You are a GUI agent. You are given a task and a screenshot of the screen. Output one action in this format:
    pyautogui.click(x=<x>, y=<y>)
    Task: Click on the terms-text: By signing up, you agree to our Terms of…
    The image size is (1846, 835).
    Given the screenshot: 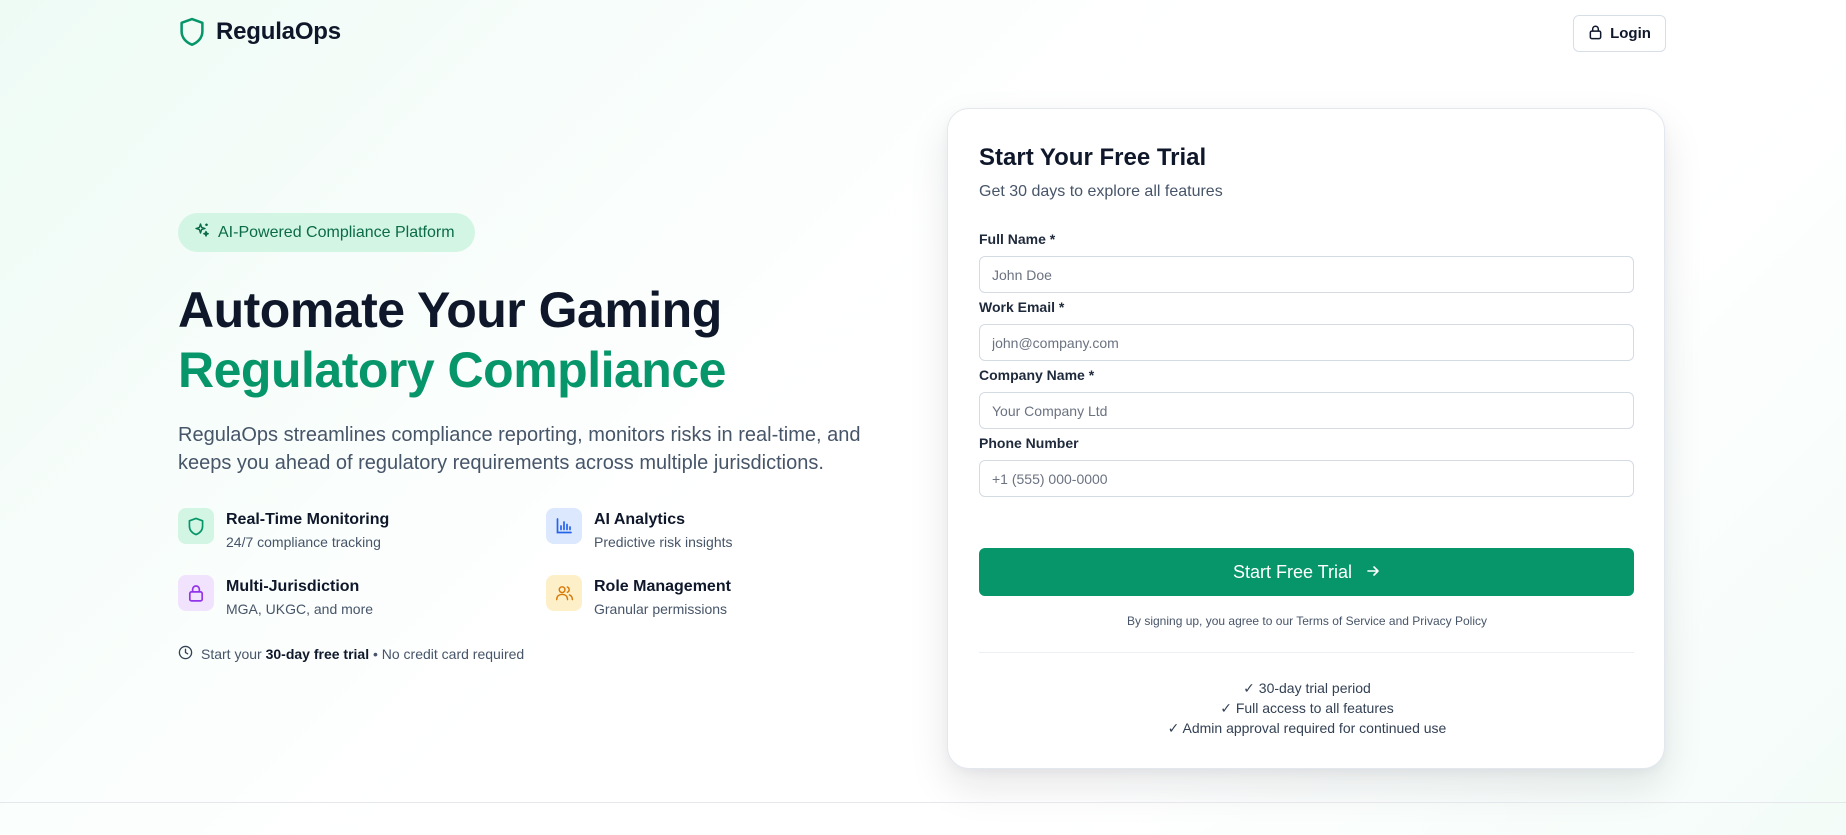 What is the action you would take?
    pyautogui.click(x=1307, y=621)
    